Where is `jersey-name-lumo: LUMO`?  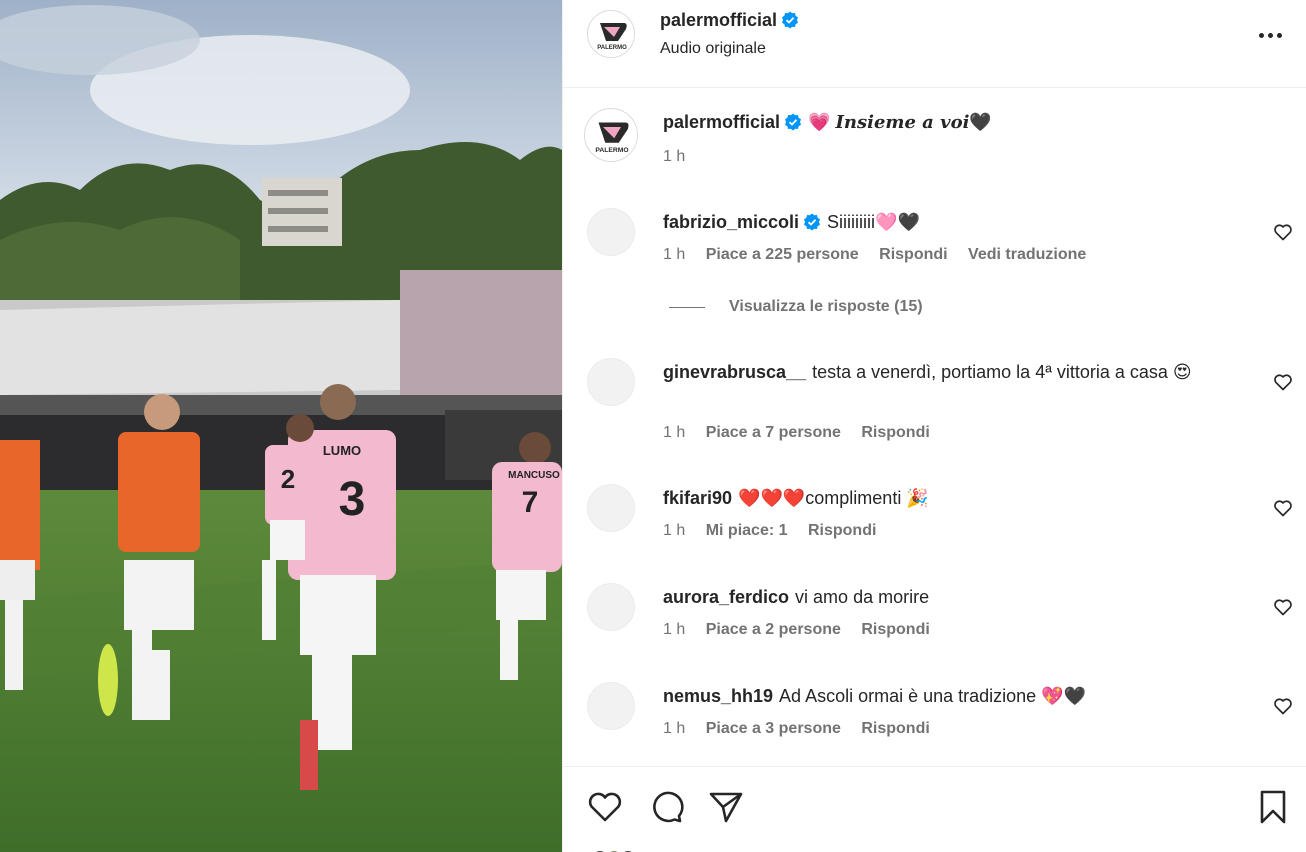
jersey-name-lumo: LUMO is located at coordinates (342, 450).